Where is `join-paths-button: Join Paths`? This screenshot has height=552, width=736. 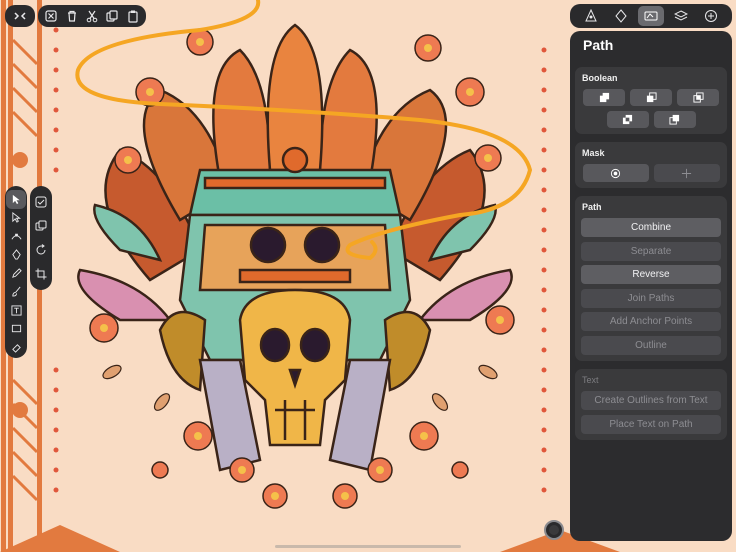
join-paths-button: Join Paths is located at coordinates (651, 298).